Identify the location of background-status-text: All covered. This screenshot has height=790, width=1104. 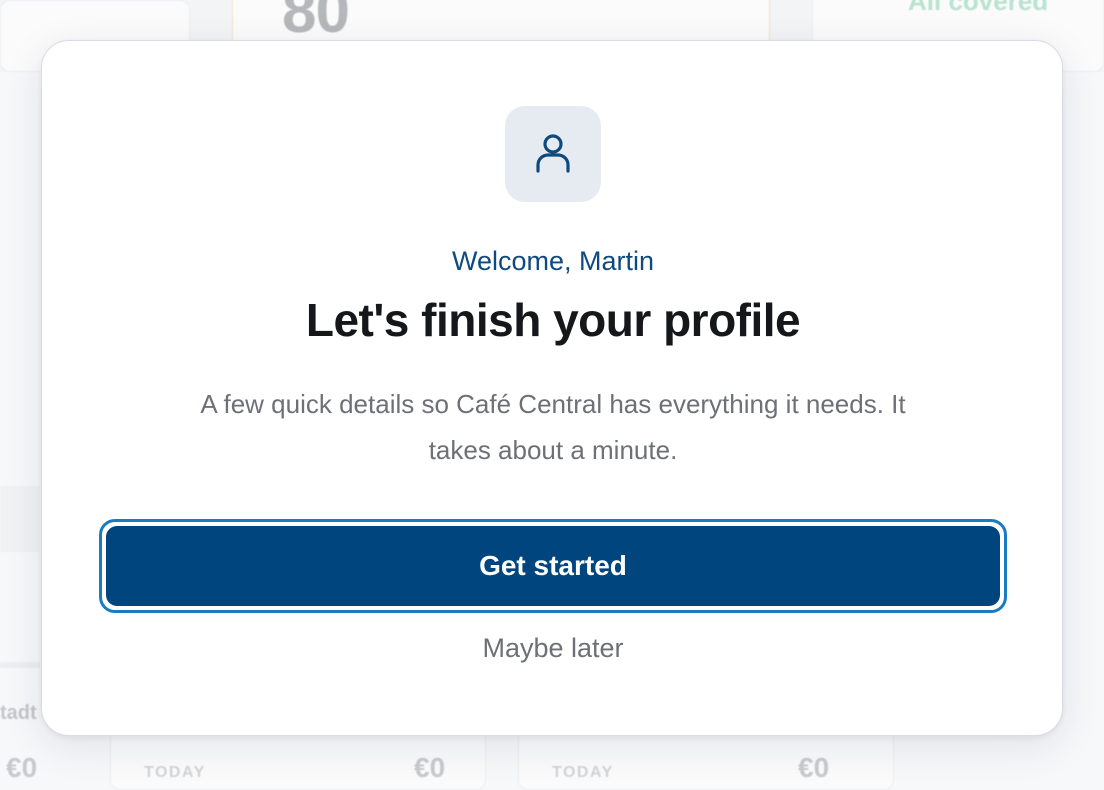
(978, 8).